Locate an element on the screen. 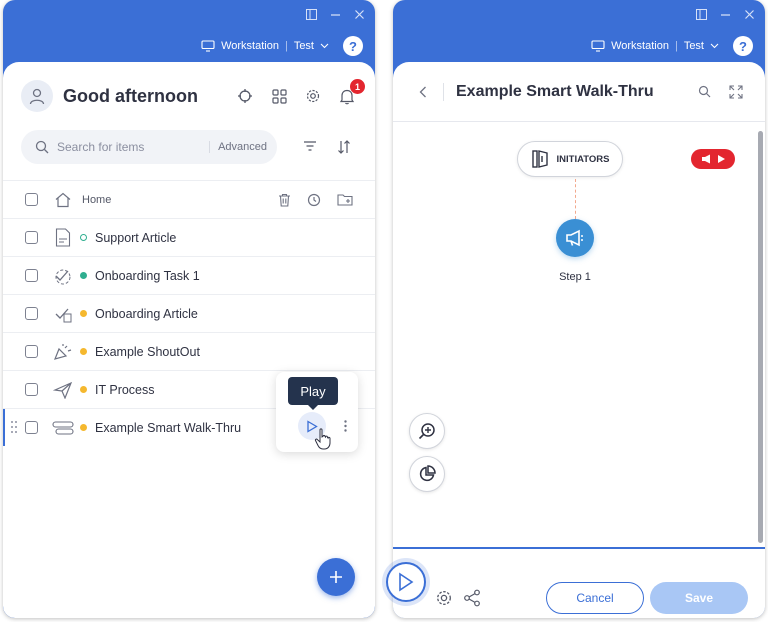  cancel-button: Cancel is located at coordinates (595, 598).